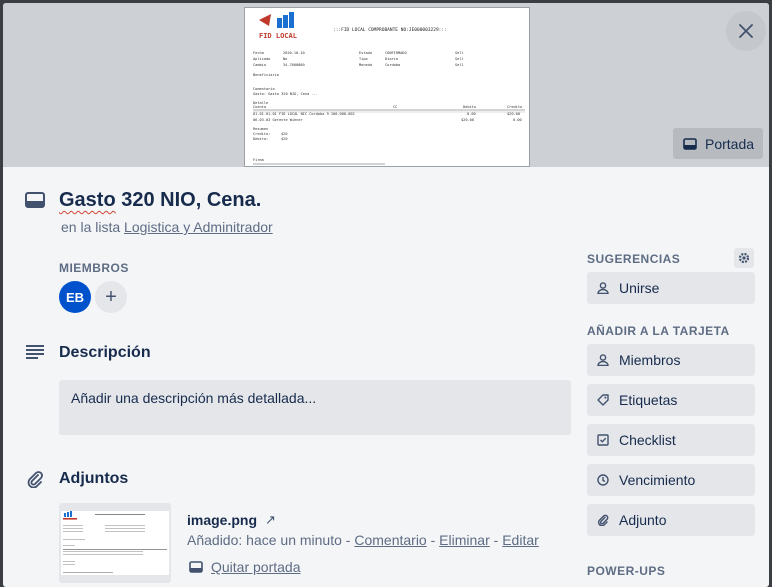 The height and width of the screenshot is (587, 772). I want to click on svg-text: CONFIRMADO, so click(396, 53).